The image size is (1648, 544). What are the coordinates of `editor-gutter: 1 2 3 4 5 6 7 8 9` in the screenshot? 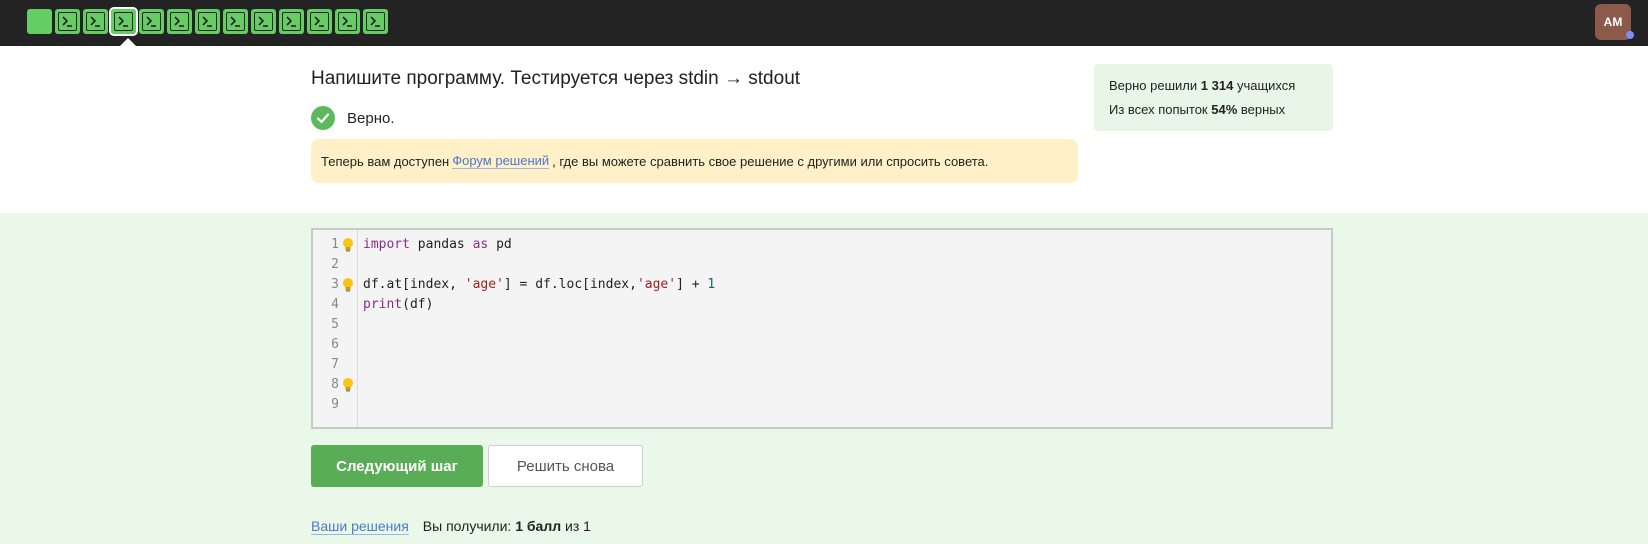 It's located at (335, 328).